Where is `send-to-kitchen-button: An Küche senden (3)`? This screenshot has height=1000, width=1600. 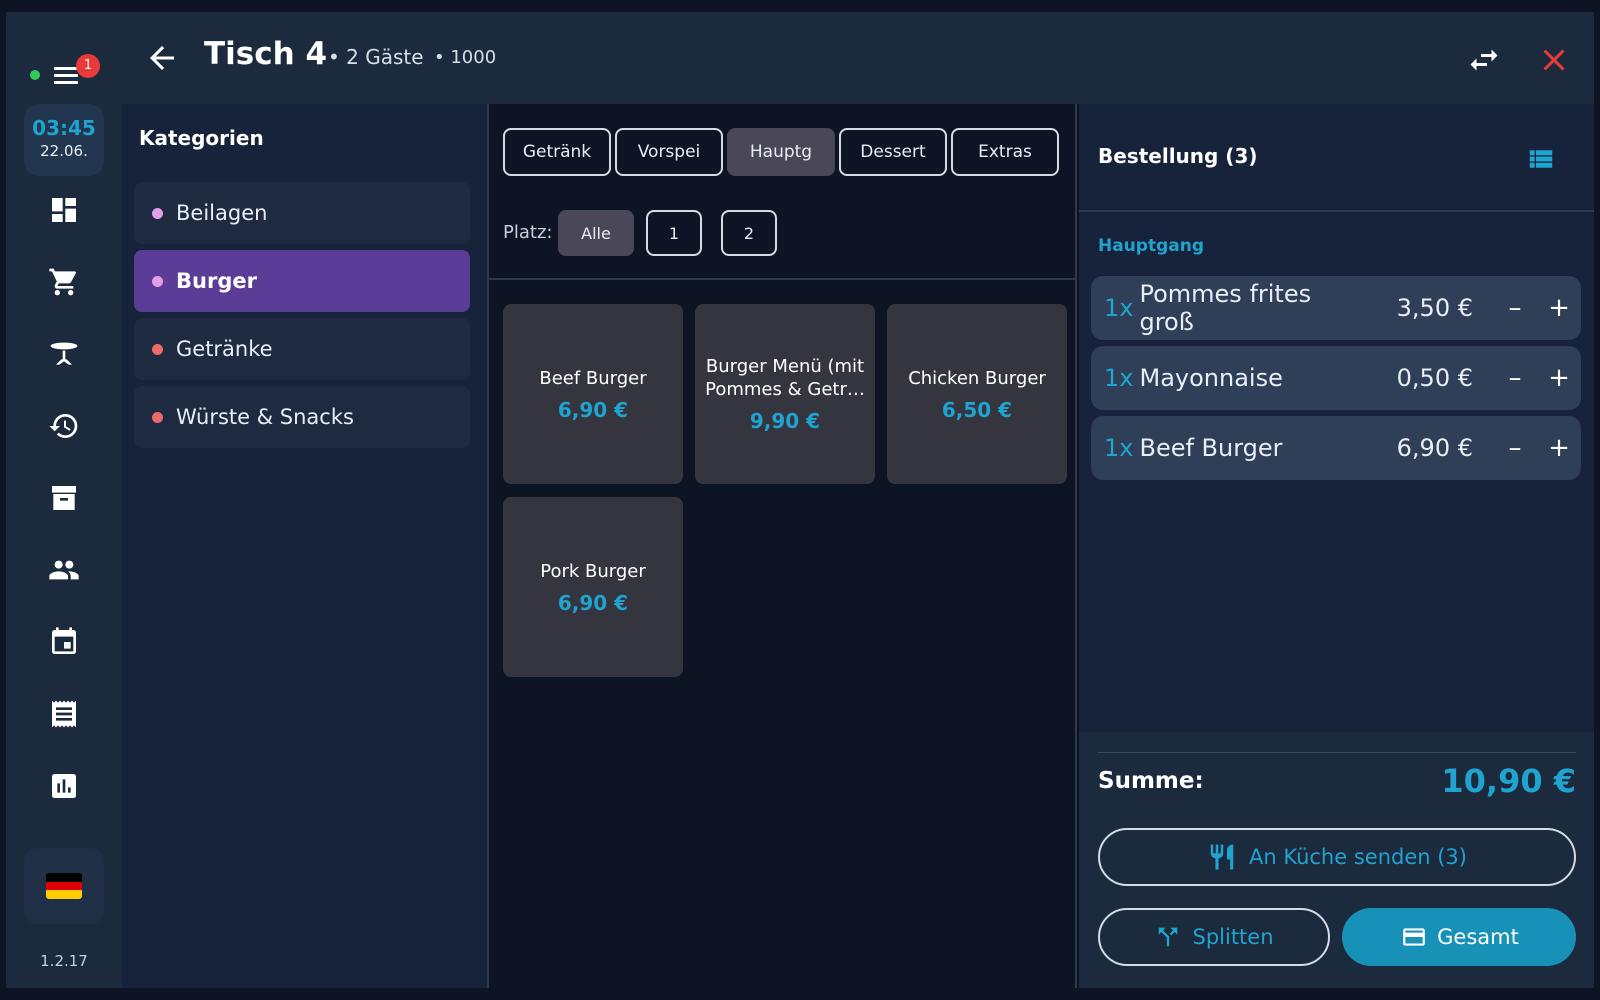 send-to-kitchen-button: An Küche senden (3) is located at coordinates (1337, 857).